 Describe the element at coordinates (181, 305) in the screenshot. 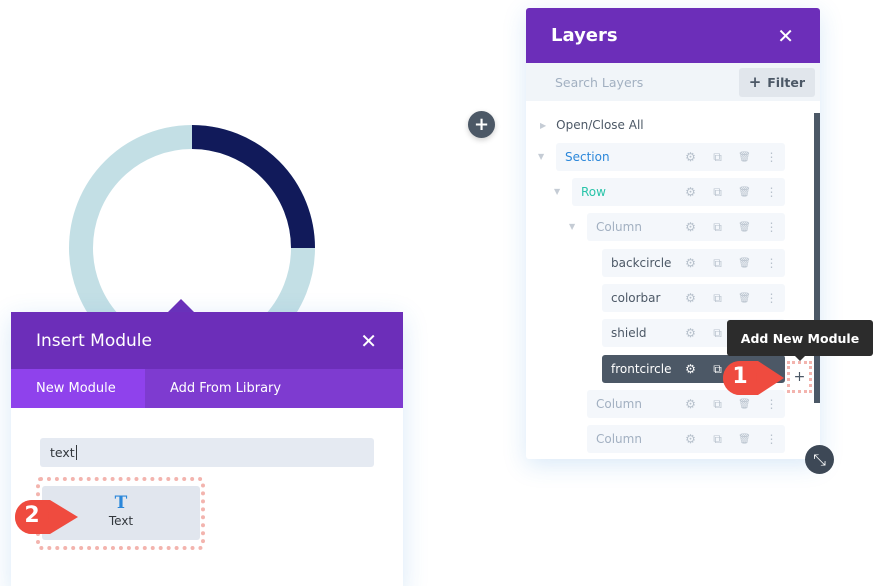

I see `popover-arrow` at that location.